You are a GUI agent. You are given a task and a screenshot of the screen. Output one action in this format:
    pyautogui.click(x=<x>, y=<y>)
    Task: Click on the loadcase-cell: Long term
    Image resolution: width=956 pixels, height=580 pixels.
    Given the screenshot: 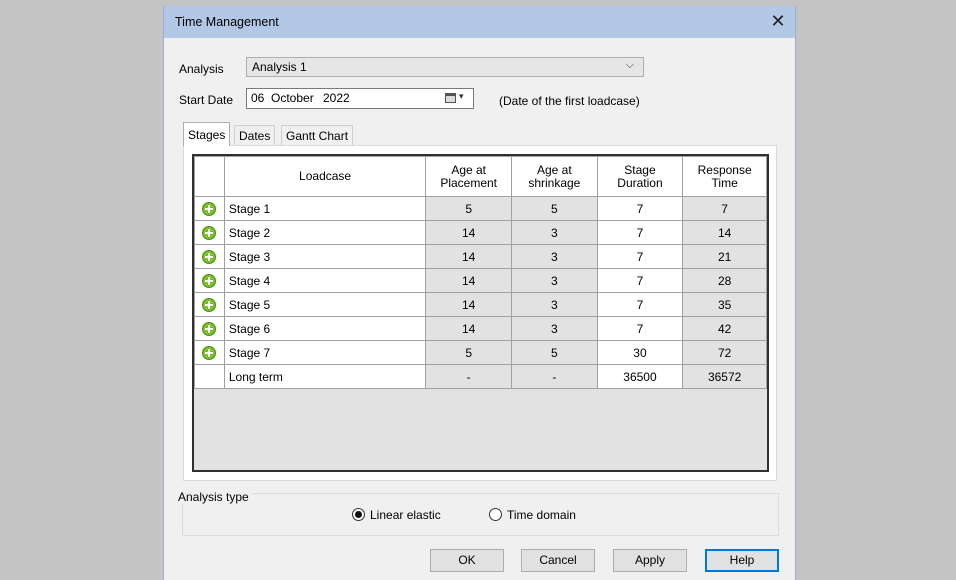 What is the action you would take?
    pyautogui.click(x=325, y=376)
    